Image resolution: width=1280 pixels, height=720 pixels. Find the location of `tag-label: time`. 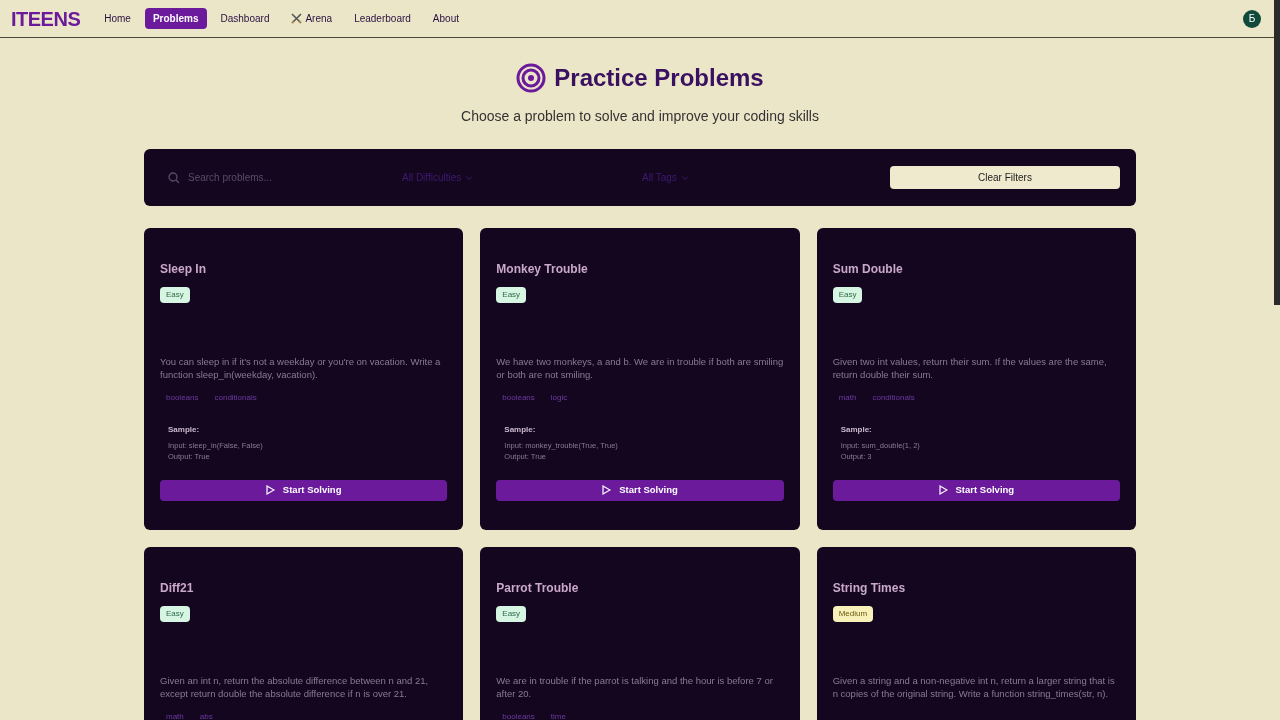

tag-label: time is located at coordinates (558, 715).